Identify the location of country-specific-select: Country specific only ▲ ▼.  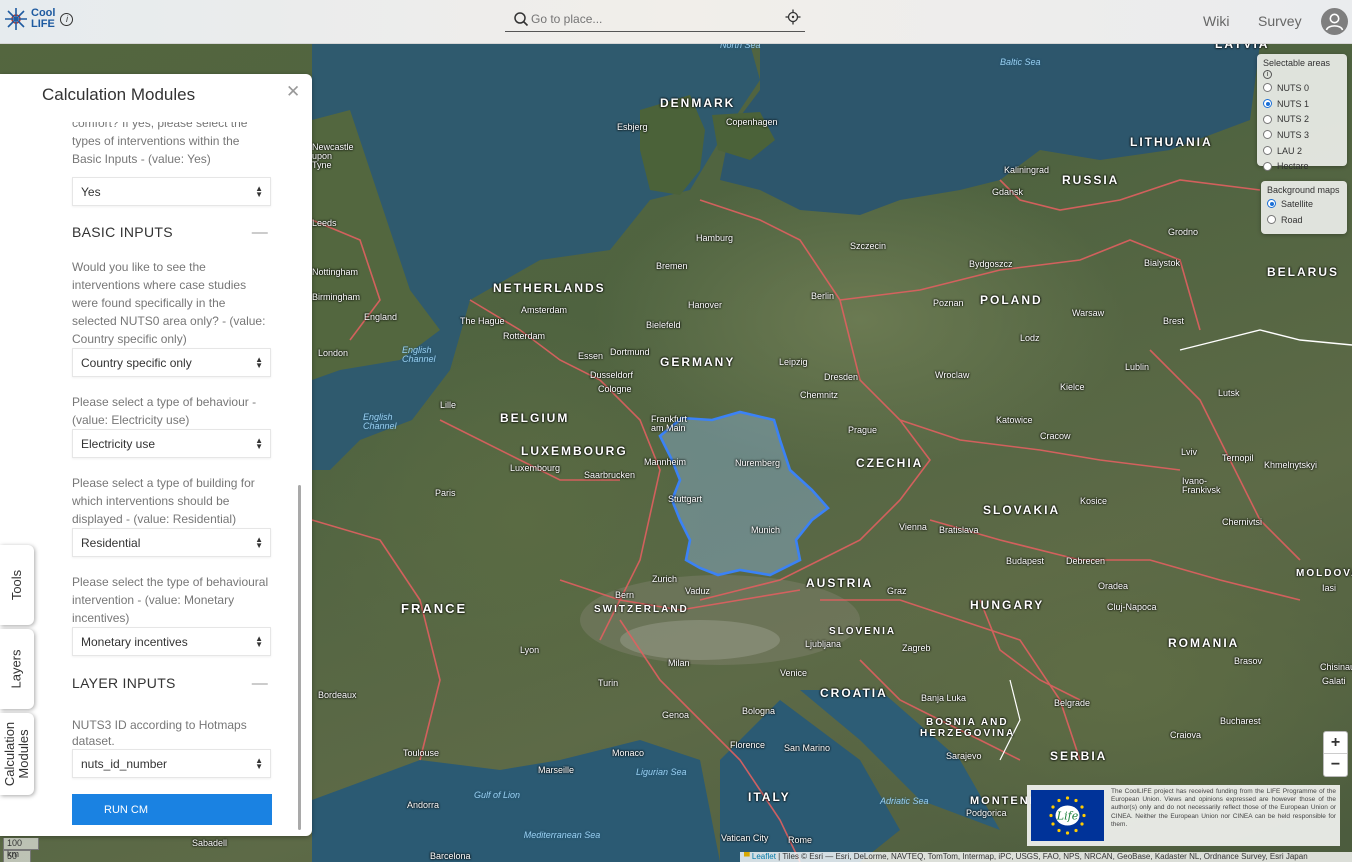
(171, 362).